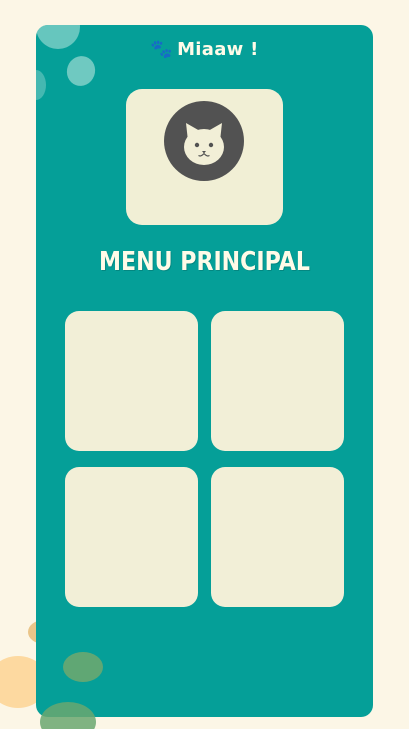 The width and height of the screenshot is (409, 729). I want to click on menu-heading: MENU PRINCIPAL, so click(204, 262).